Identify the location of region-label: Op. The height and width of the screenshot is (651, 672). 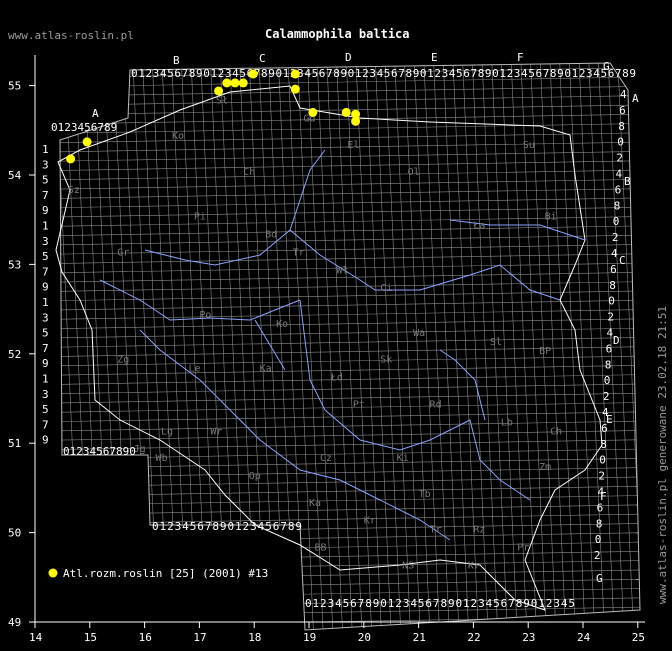
(255, 476).